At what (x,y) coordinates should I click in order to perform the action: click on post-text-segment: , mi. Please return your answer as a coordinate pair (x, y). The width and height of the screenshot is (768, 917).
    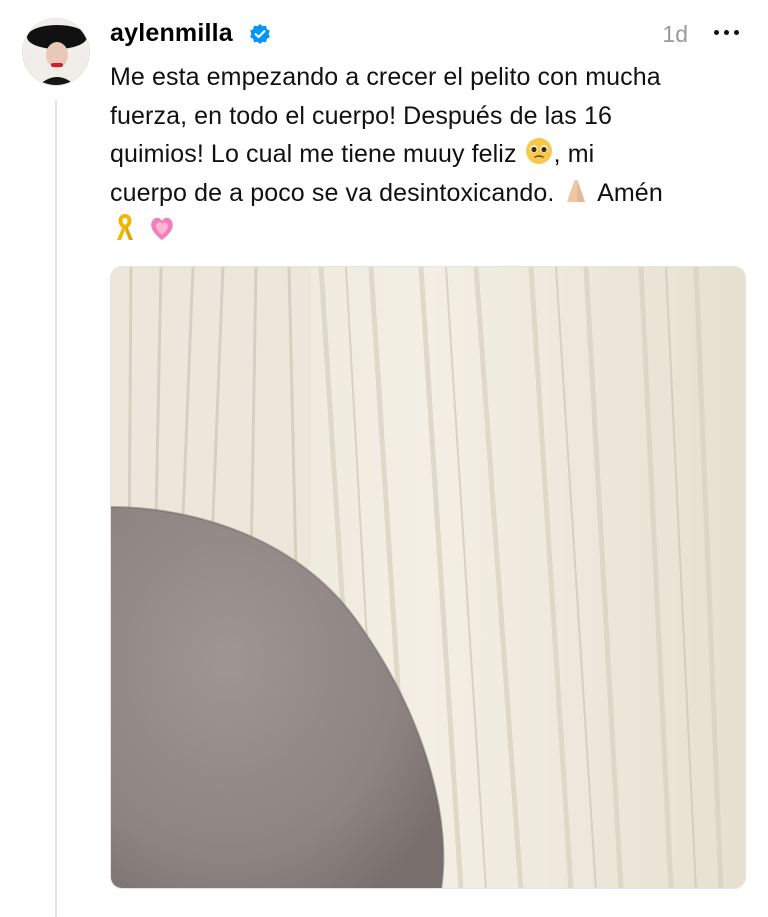
    Looking at the image, I should click on (574, 154).